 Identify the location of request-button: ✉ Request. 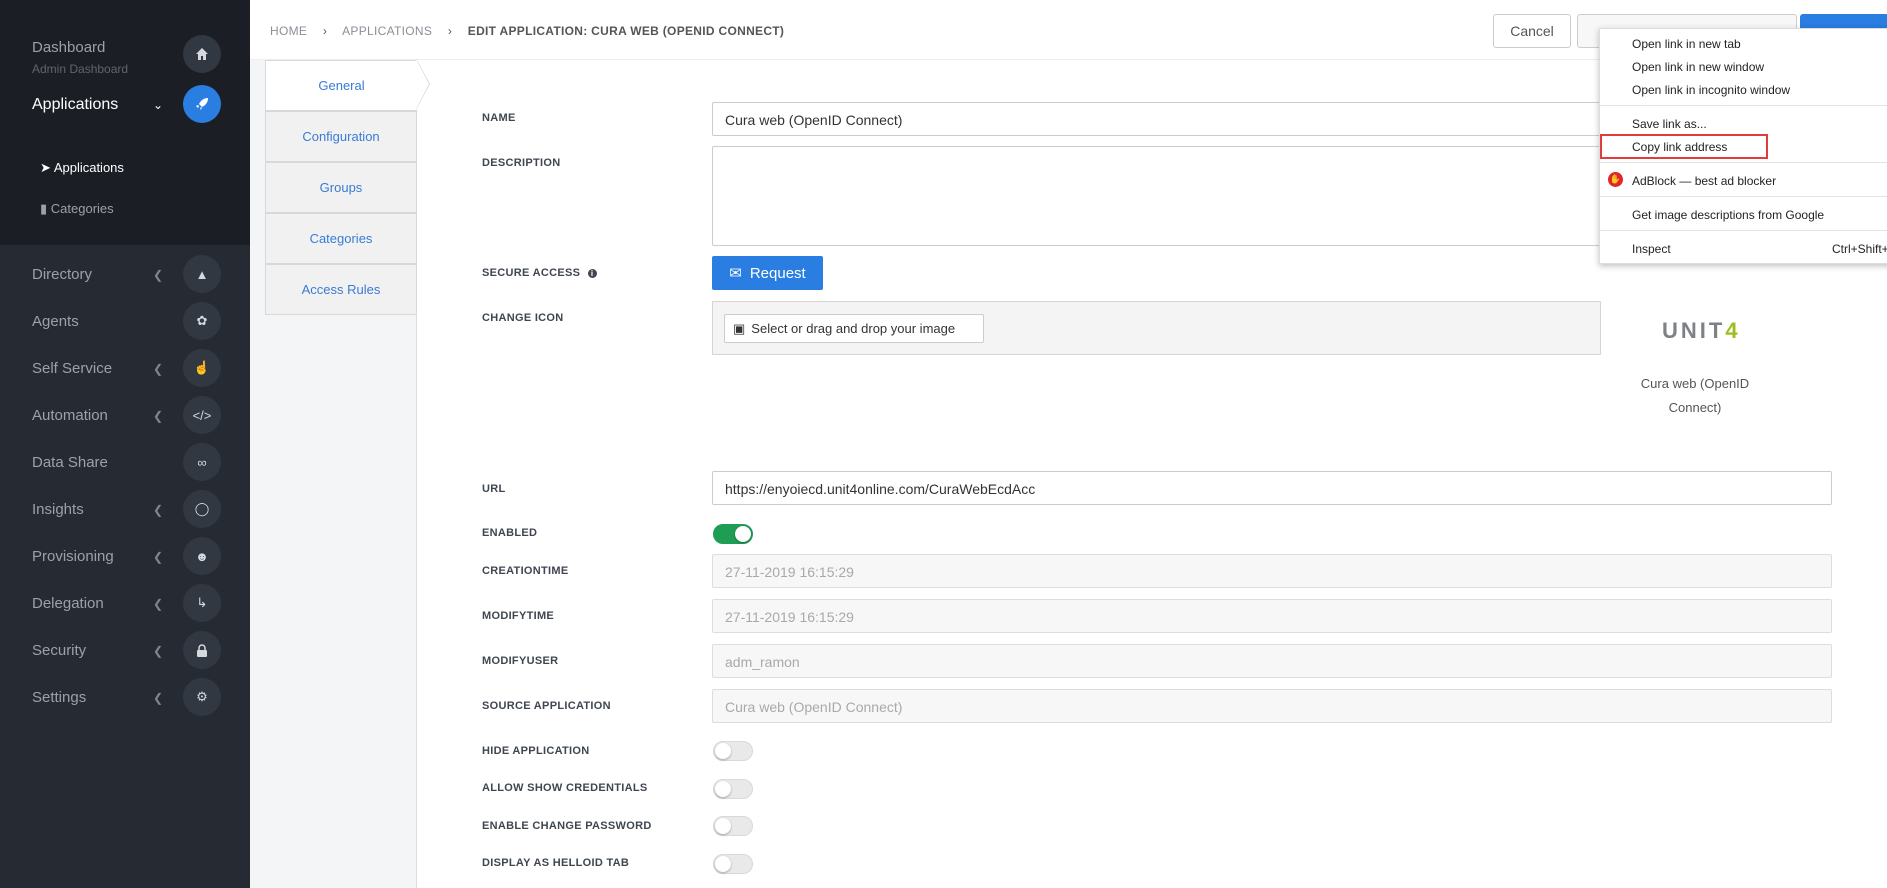
(767, 273).